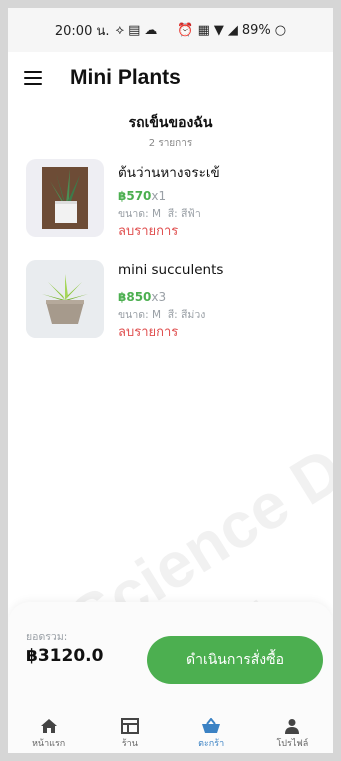  What do you see at coordinates (82, 31) in the screenshot?
I see `status-time: 20:00 น.` at bounding box center [82, 31].